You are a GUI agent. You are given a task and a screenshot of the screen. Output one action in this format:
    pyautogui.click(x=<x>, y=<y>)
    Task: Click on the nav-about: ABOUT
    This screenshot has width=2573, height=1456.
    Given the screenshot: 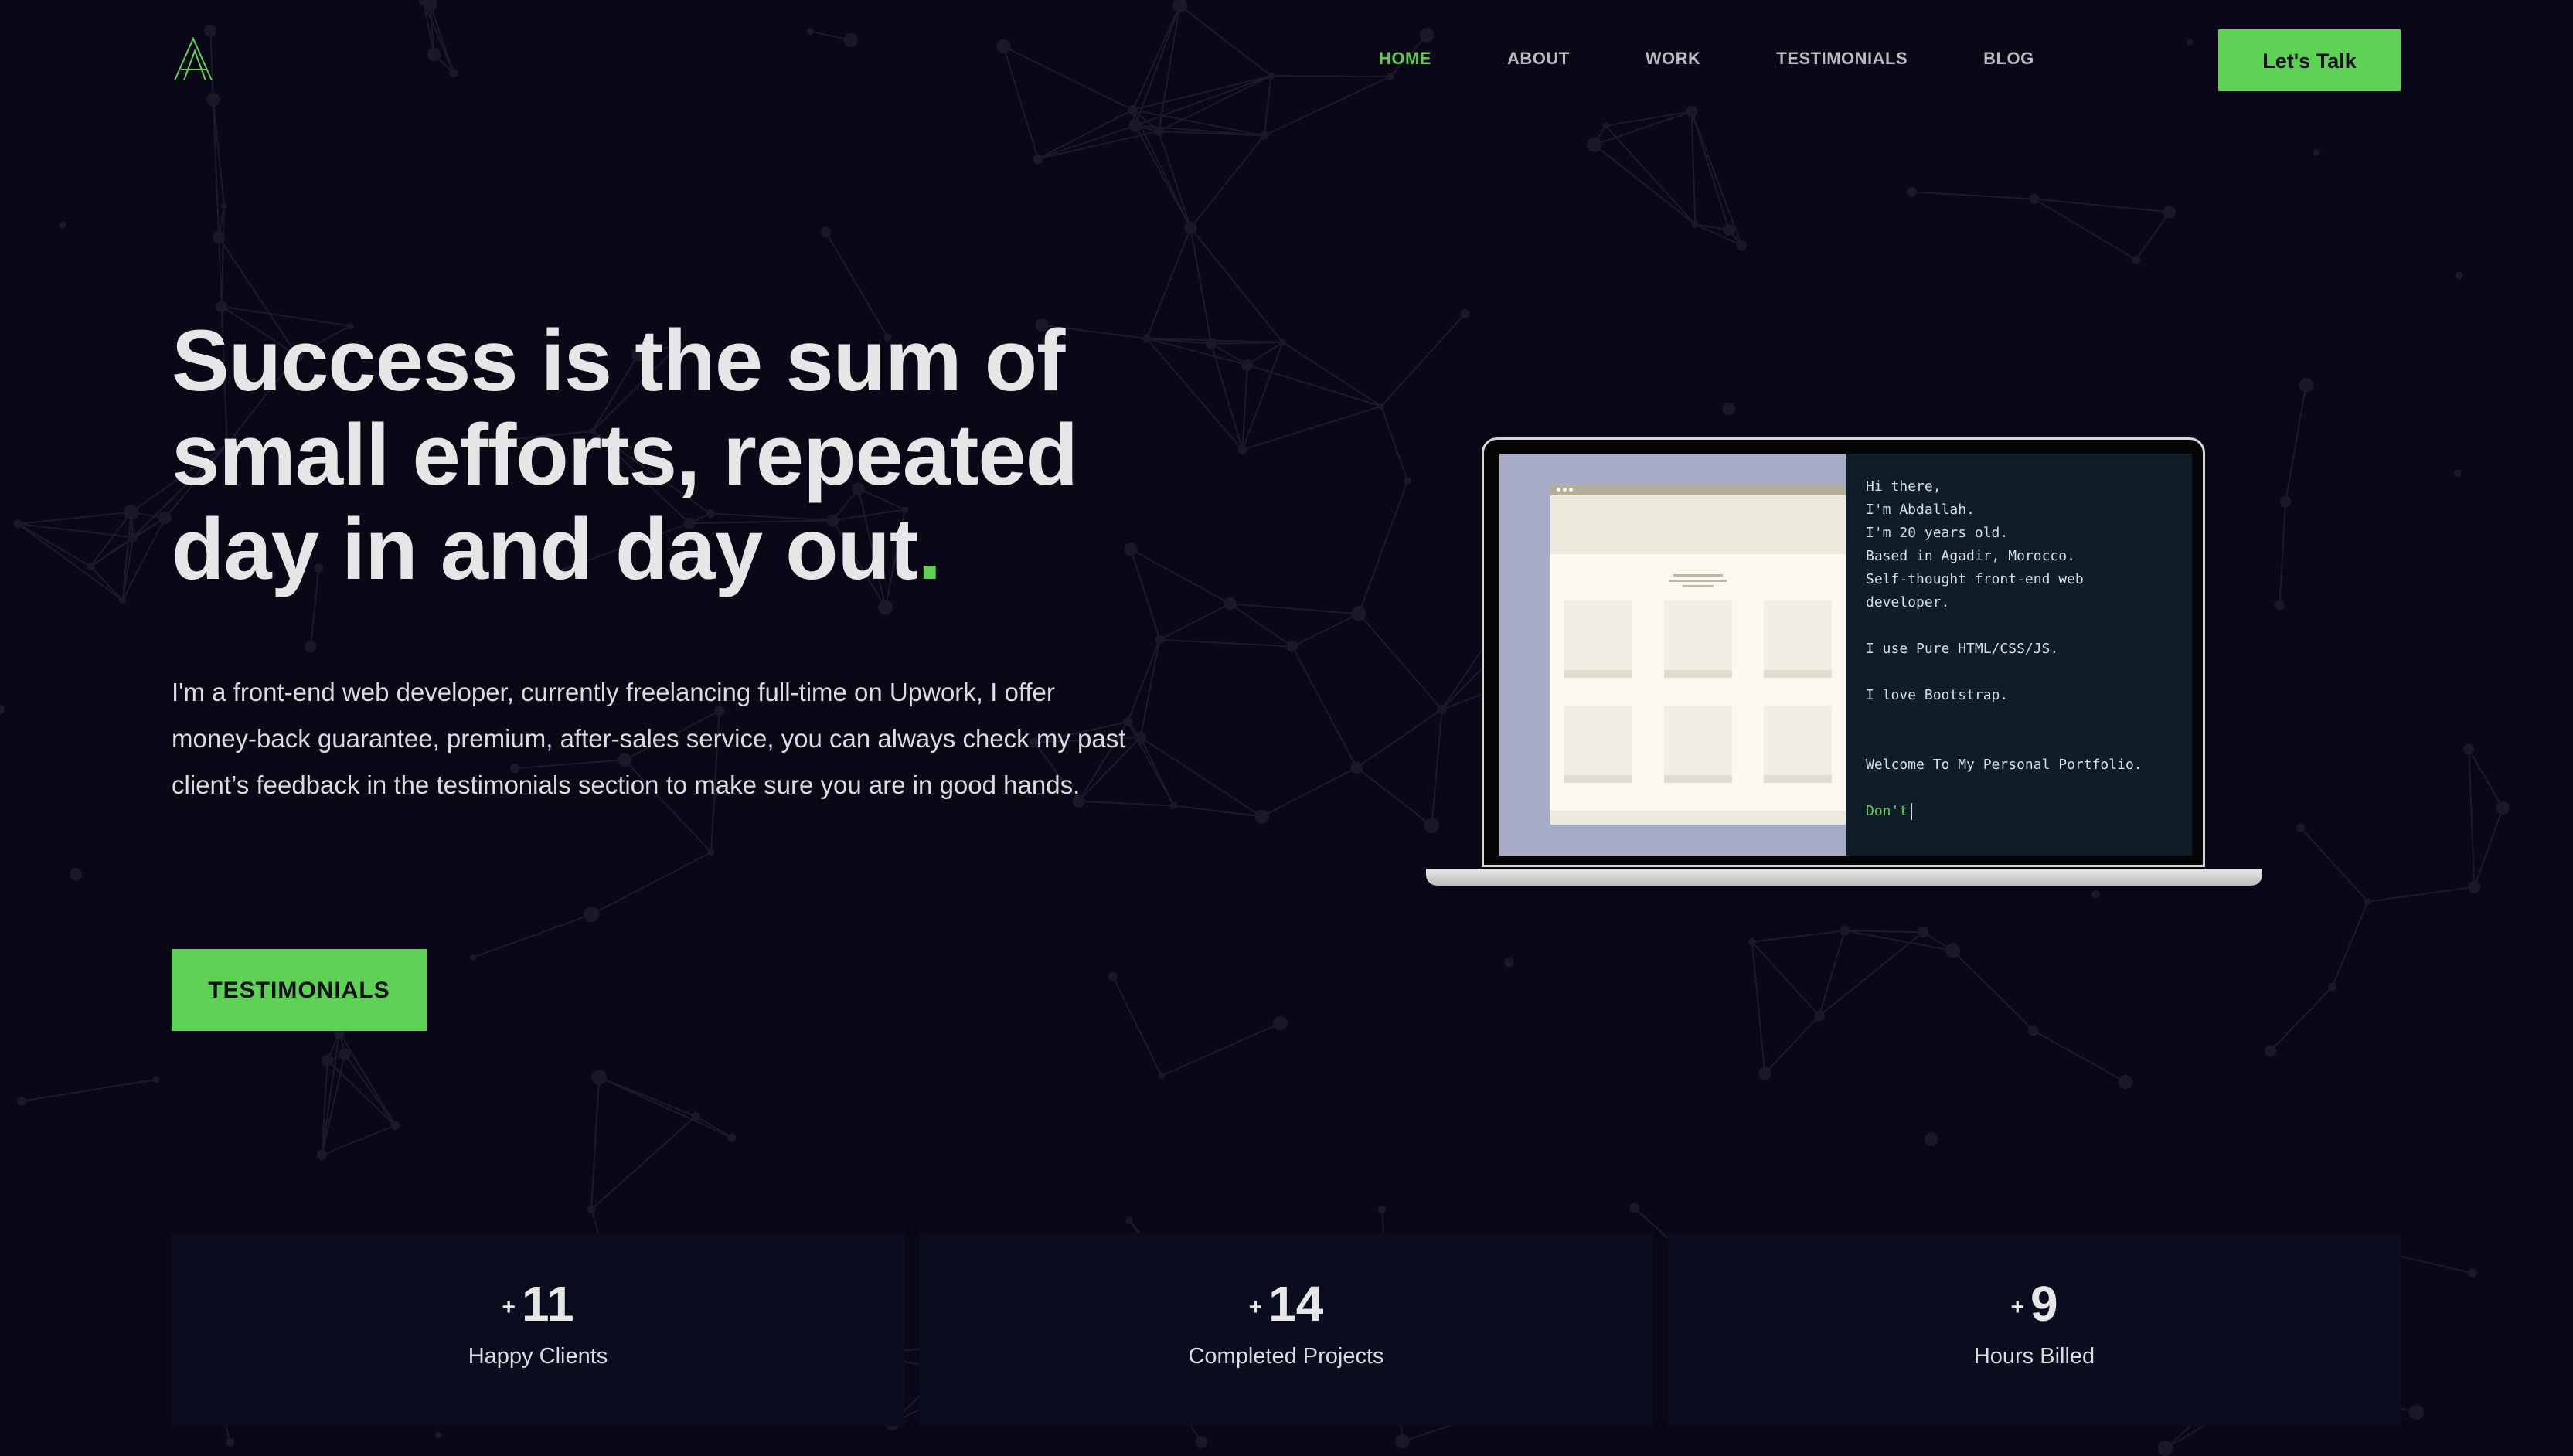 What is the action you would take?
    pyautogui.click(x=1538, y=58)
    